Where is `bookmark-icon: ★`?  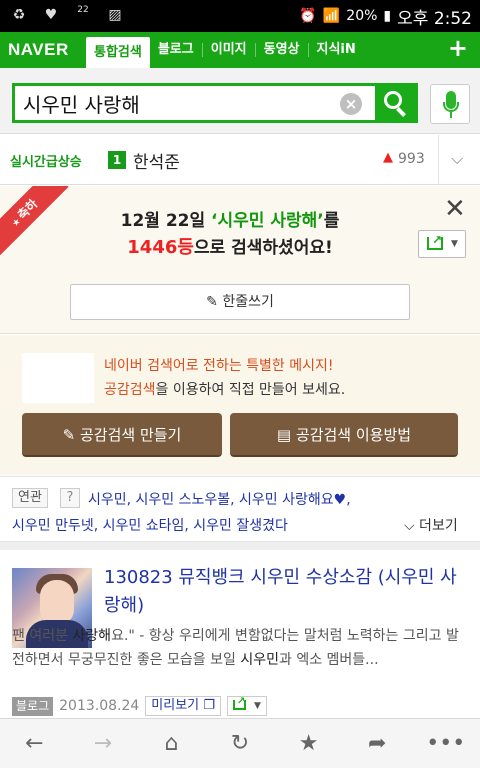
bookmark-icon: ★ is located at coordinates (308, 743).